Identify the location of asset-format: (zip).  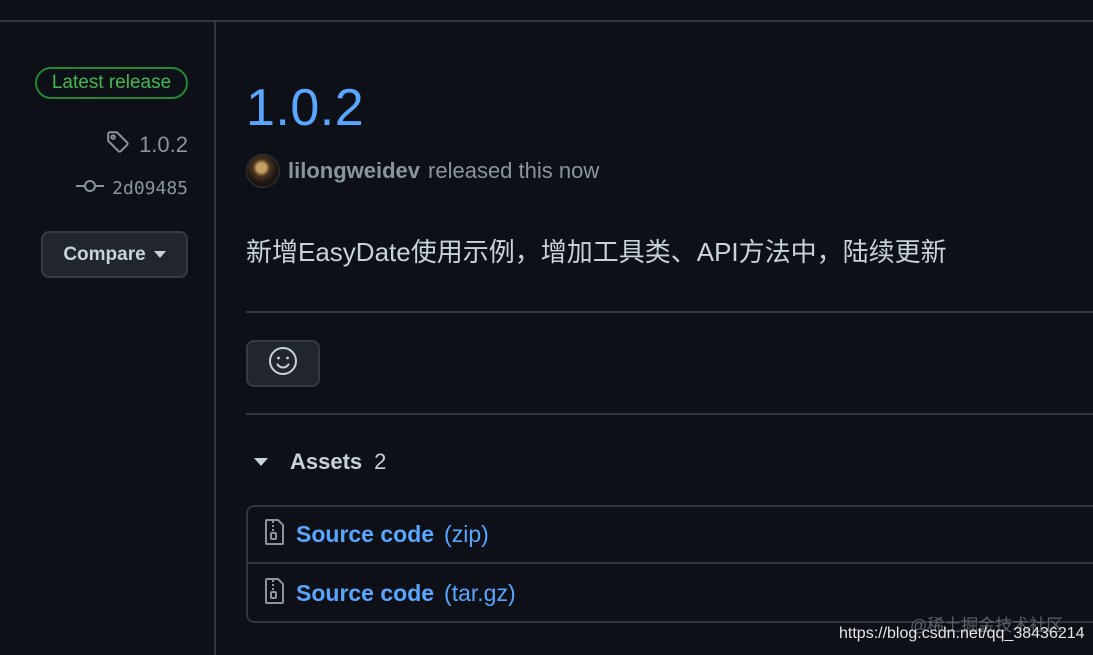
(466, 534).